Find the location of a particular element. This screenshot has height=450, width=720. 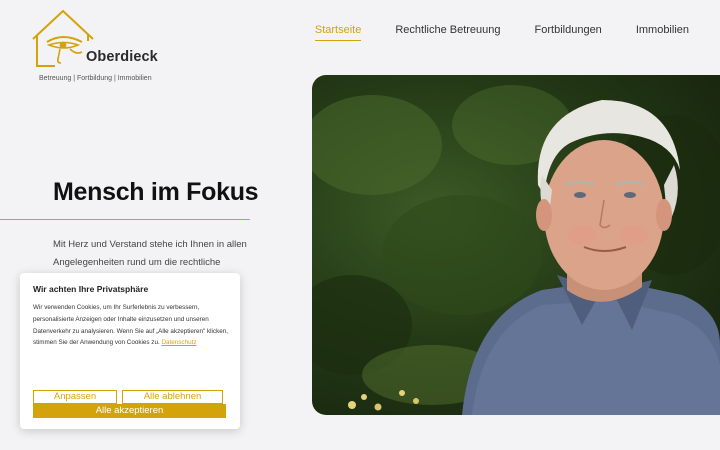

privacy-link: Datenschutz is located at coordinates (178, 342).